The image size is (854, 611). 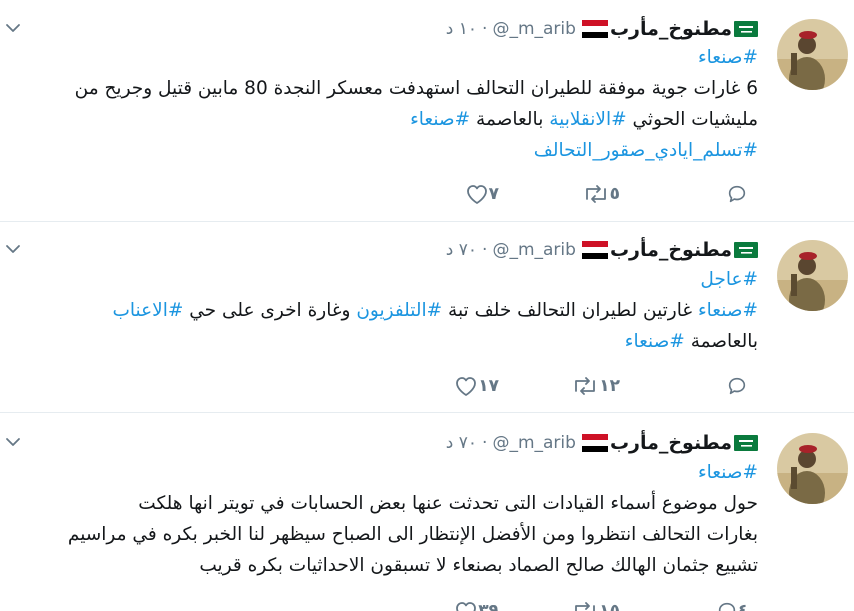 What do you see at coordinates (646, 150) in the screenshot?
I see `hashtag-link: #تسلم_ايادي_صقور_التحالف` at bounding box center [646, 150].